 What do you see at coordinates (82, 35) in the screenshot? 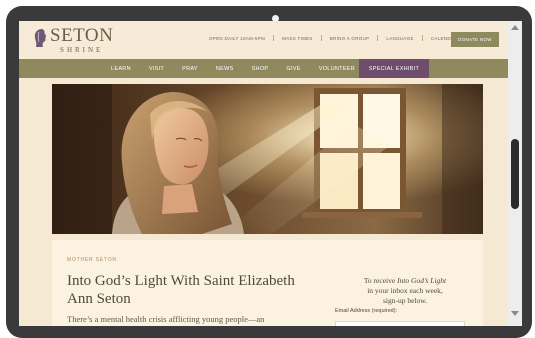
I see `logo-wordmark: SETON` at bounding box center [82, 35].